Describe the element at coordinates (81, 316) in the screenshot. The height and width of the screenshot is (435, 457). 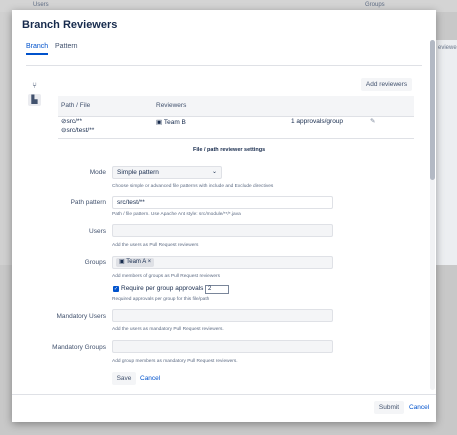
I see `mandatory-users-label: Mandatory Users` at that location.